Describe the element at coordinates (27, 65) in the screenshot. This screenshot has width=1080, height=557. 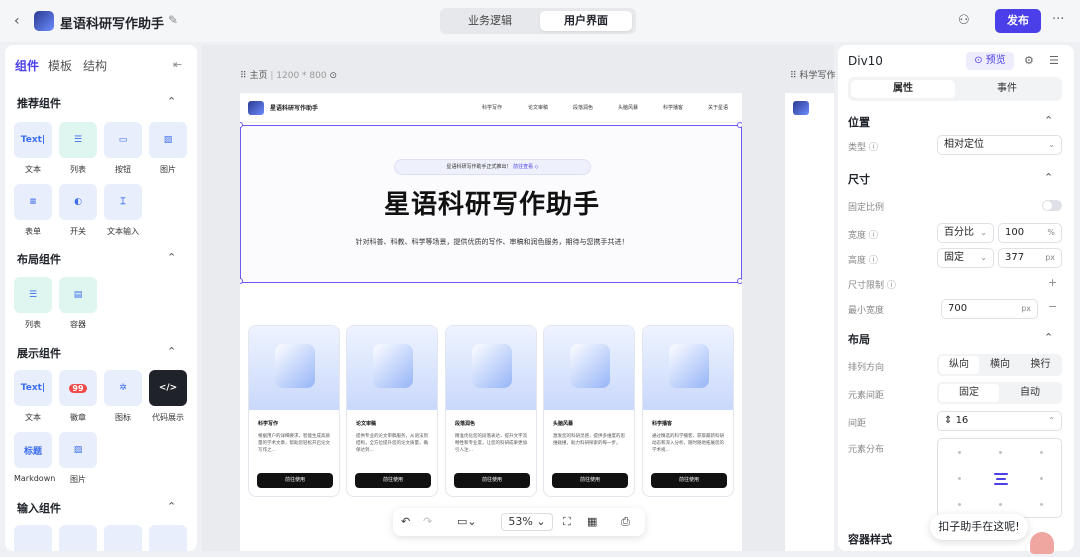
I see `tab-components: 组件` at that location.